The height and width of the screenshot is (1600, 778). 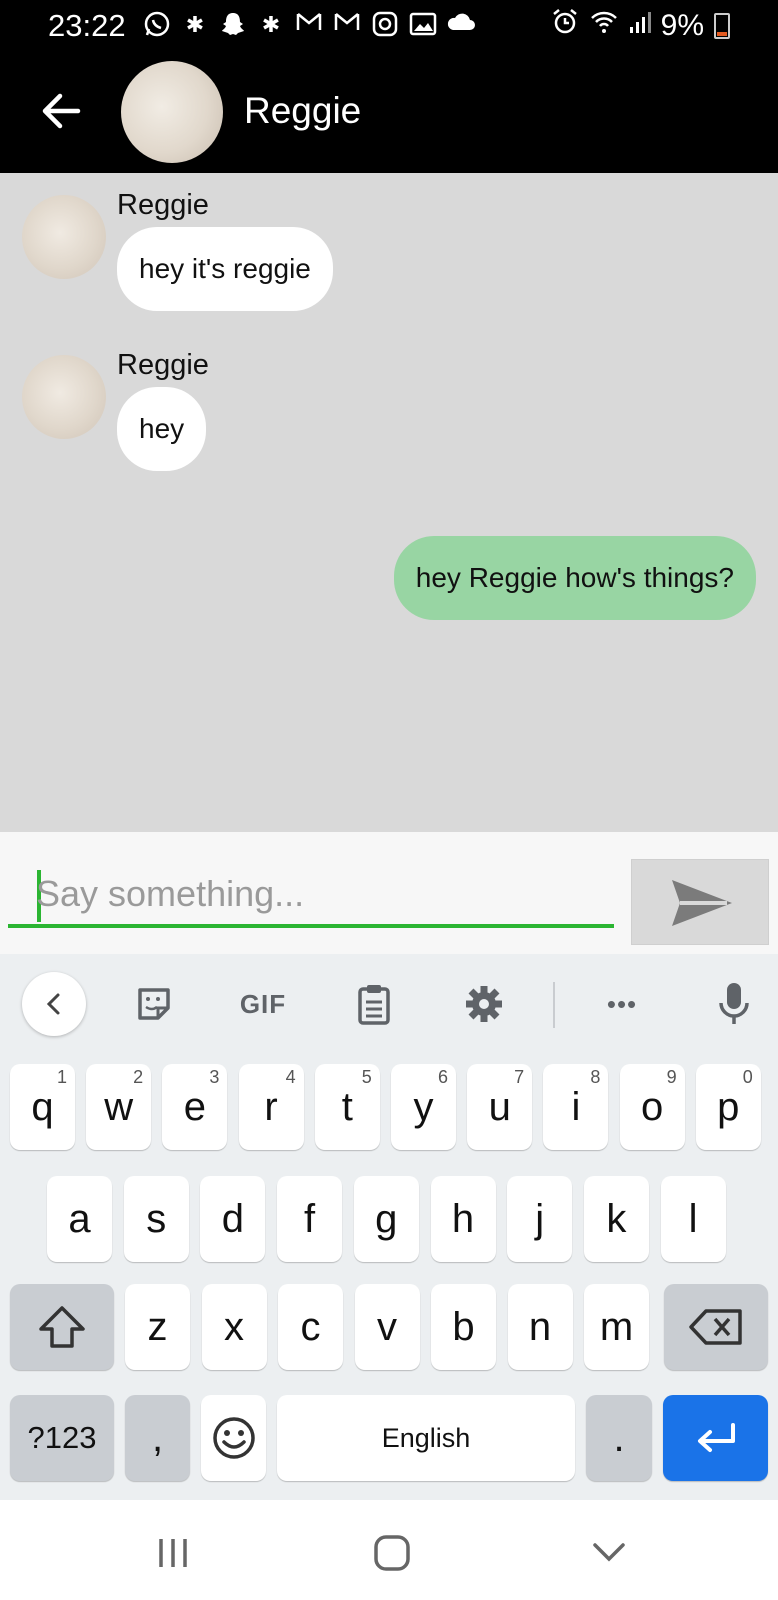 I want to click on key-s: s, so click(x=156, y=1219).